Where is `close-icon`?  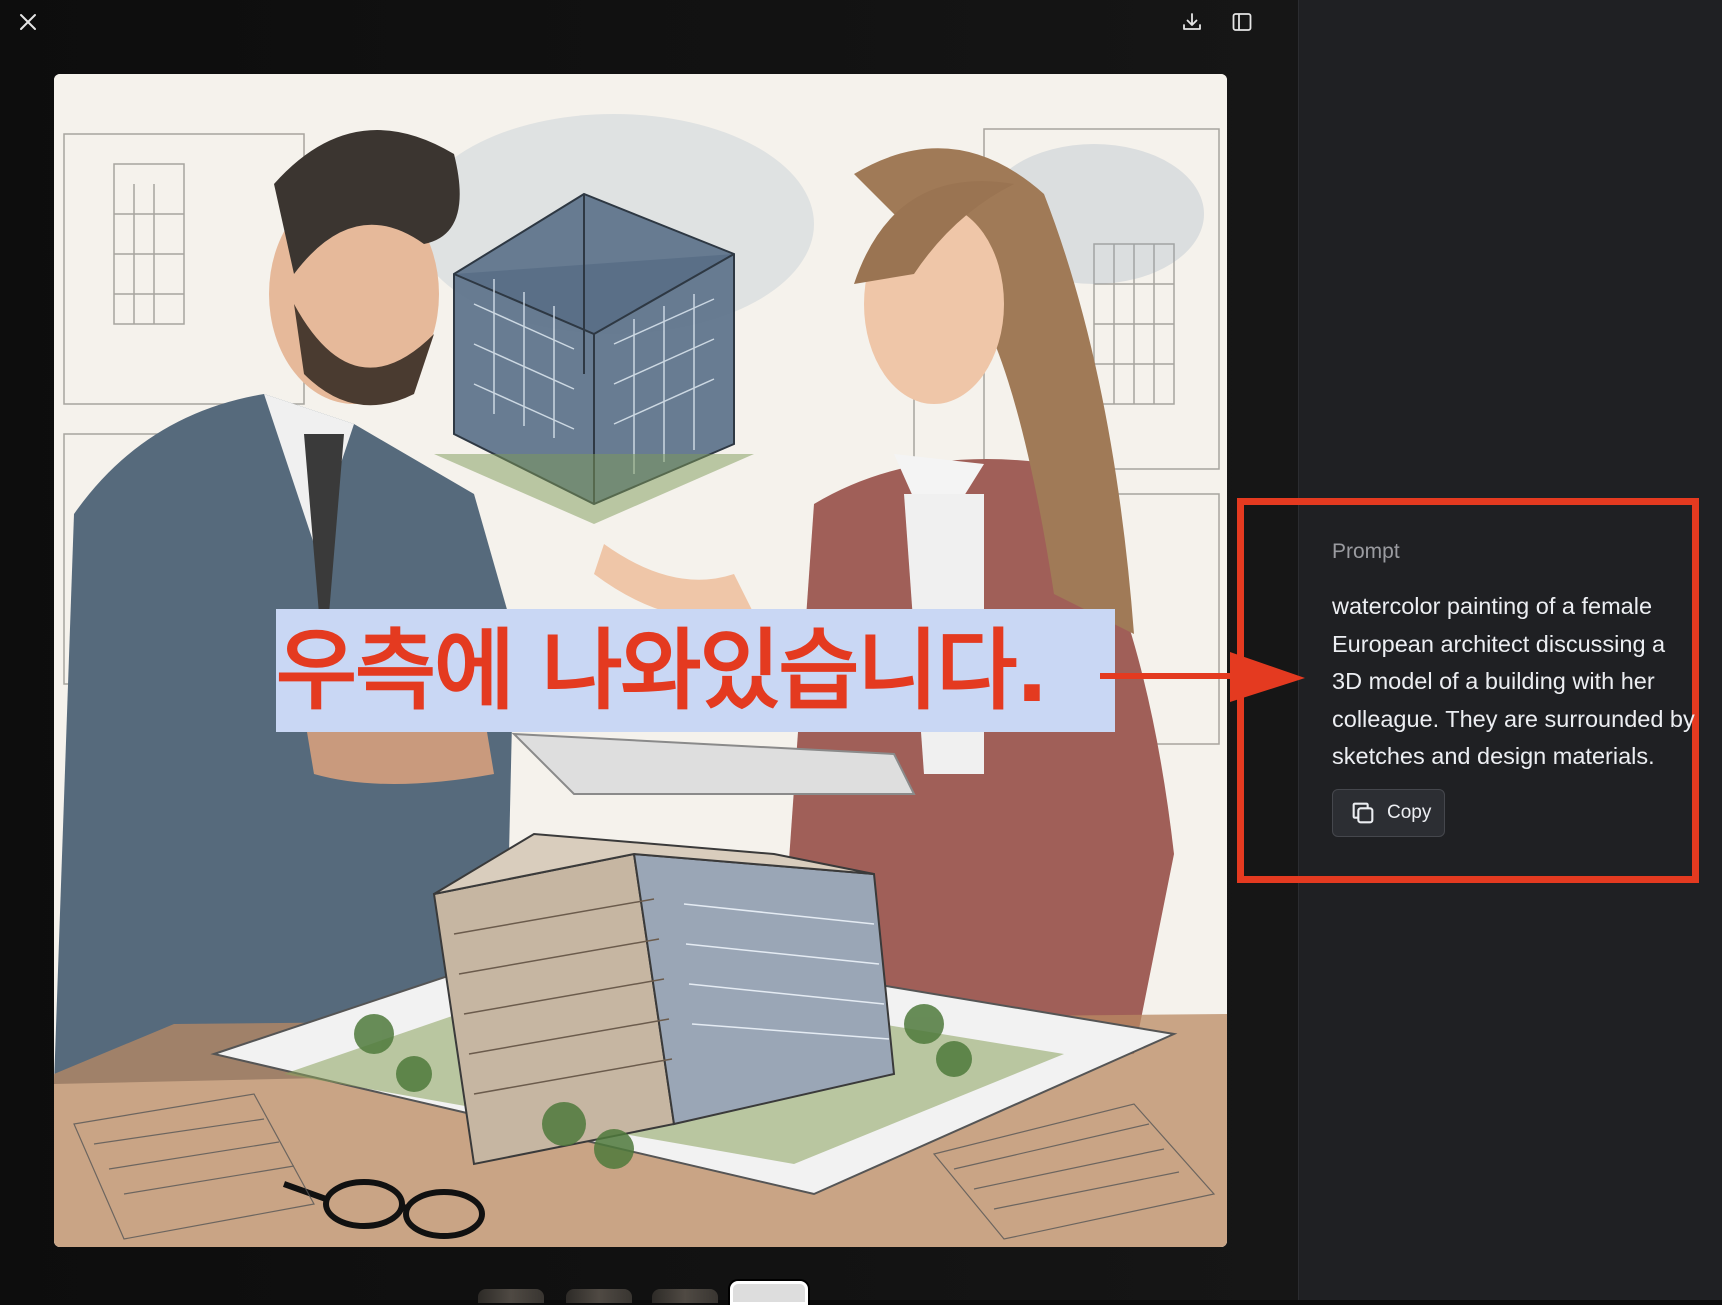
close-icon is located at coordinates (28, 22).